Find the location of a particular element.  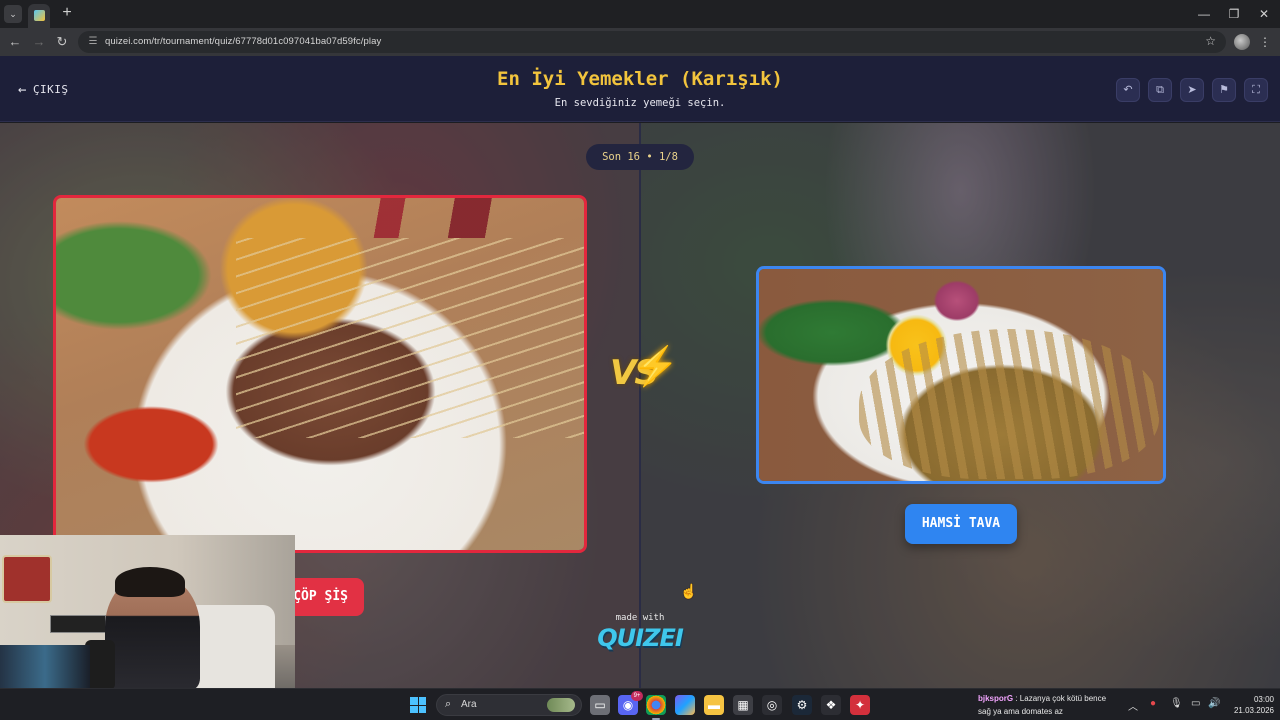

tray-app-icon: ● is located at coordinates (1153, 703).